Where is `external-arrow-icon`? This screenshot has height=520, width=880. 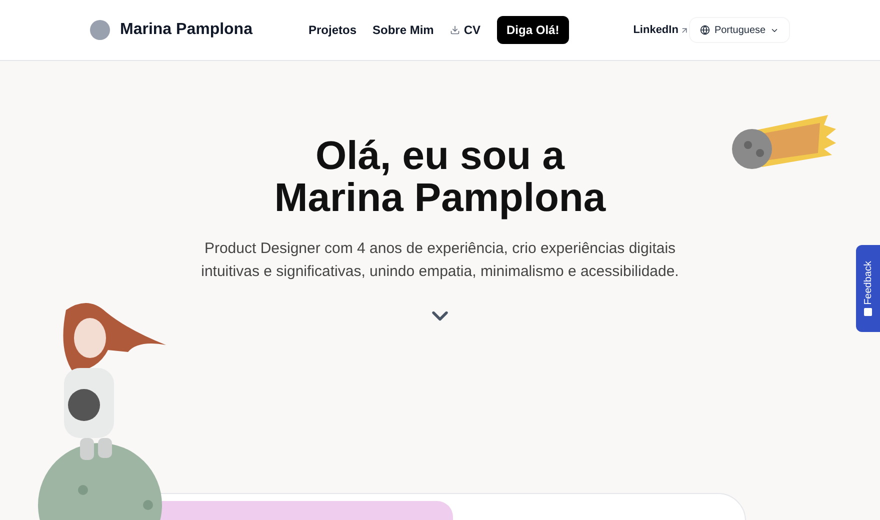
external-arrow-icon is located at coordinates (685, 30).